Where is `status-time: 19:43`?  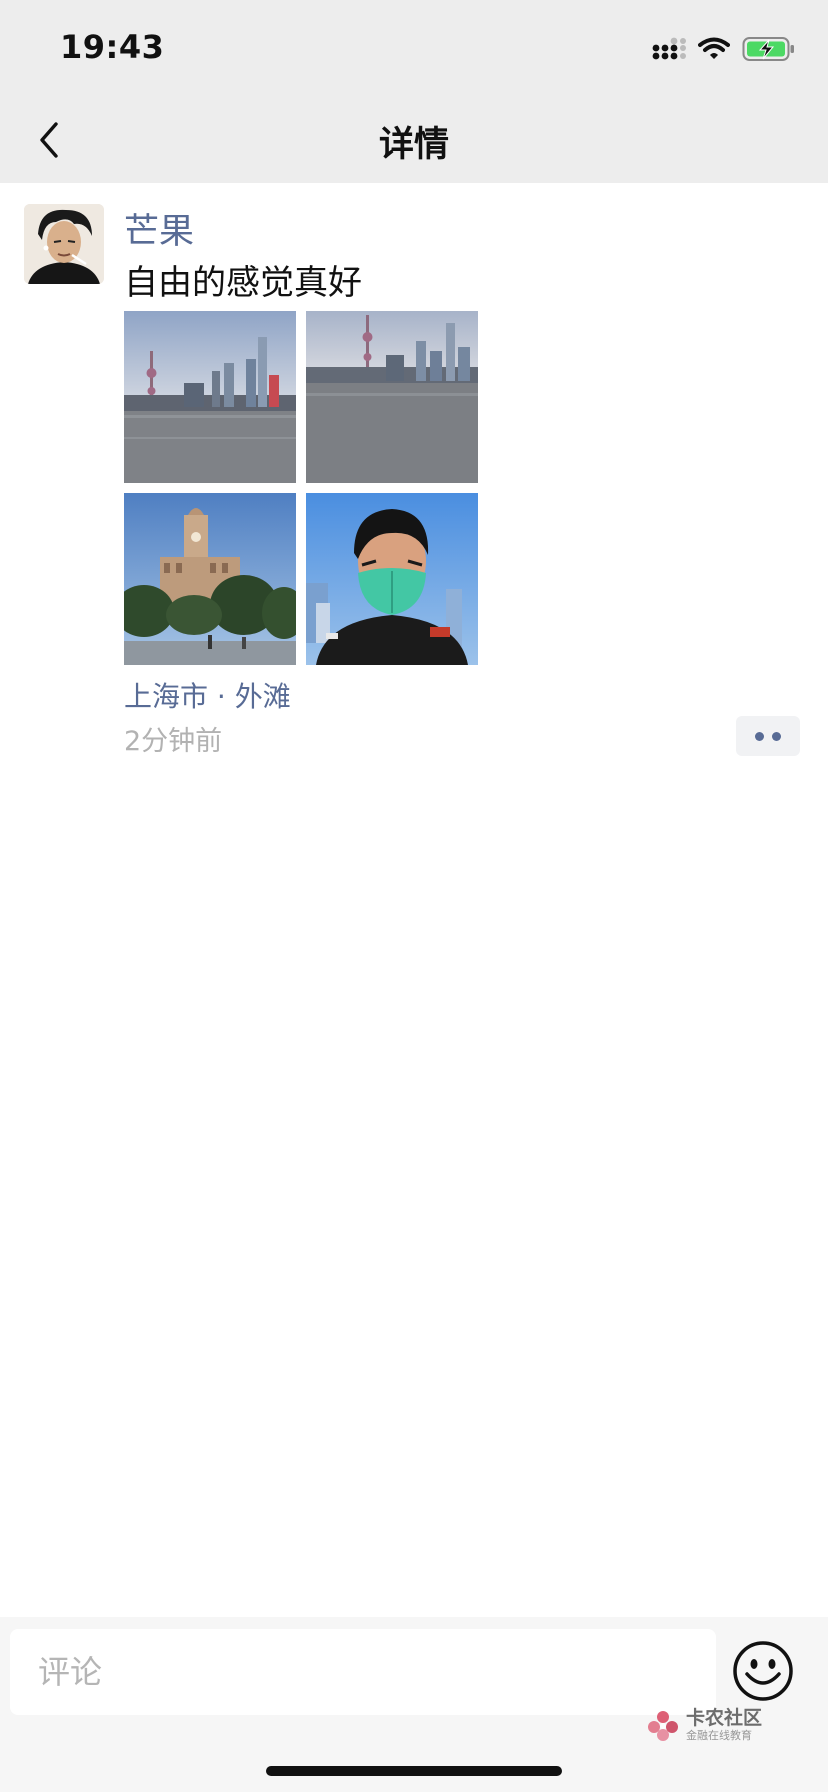 status-time: 19:43 is located at coordinates (112, 47).